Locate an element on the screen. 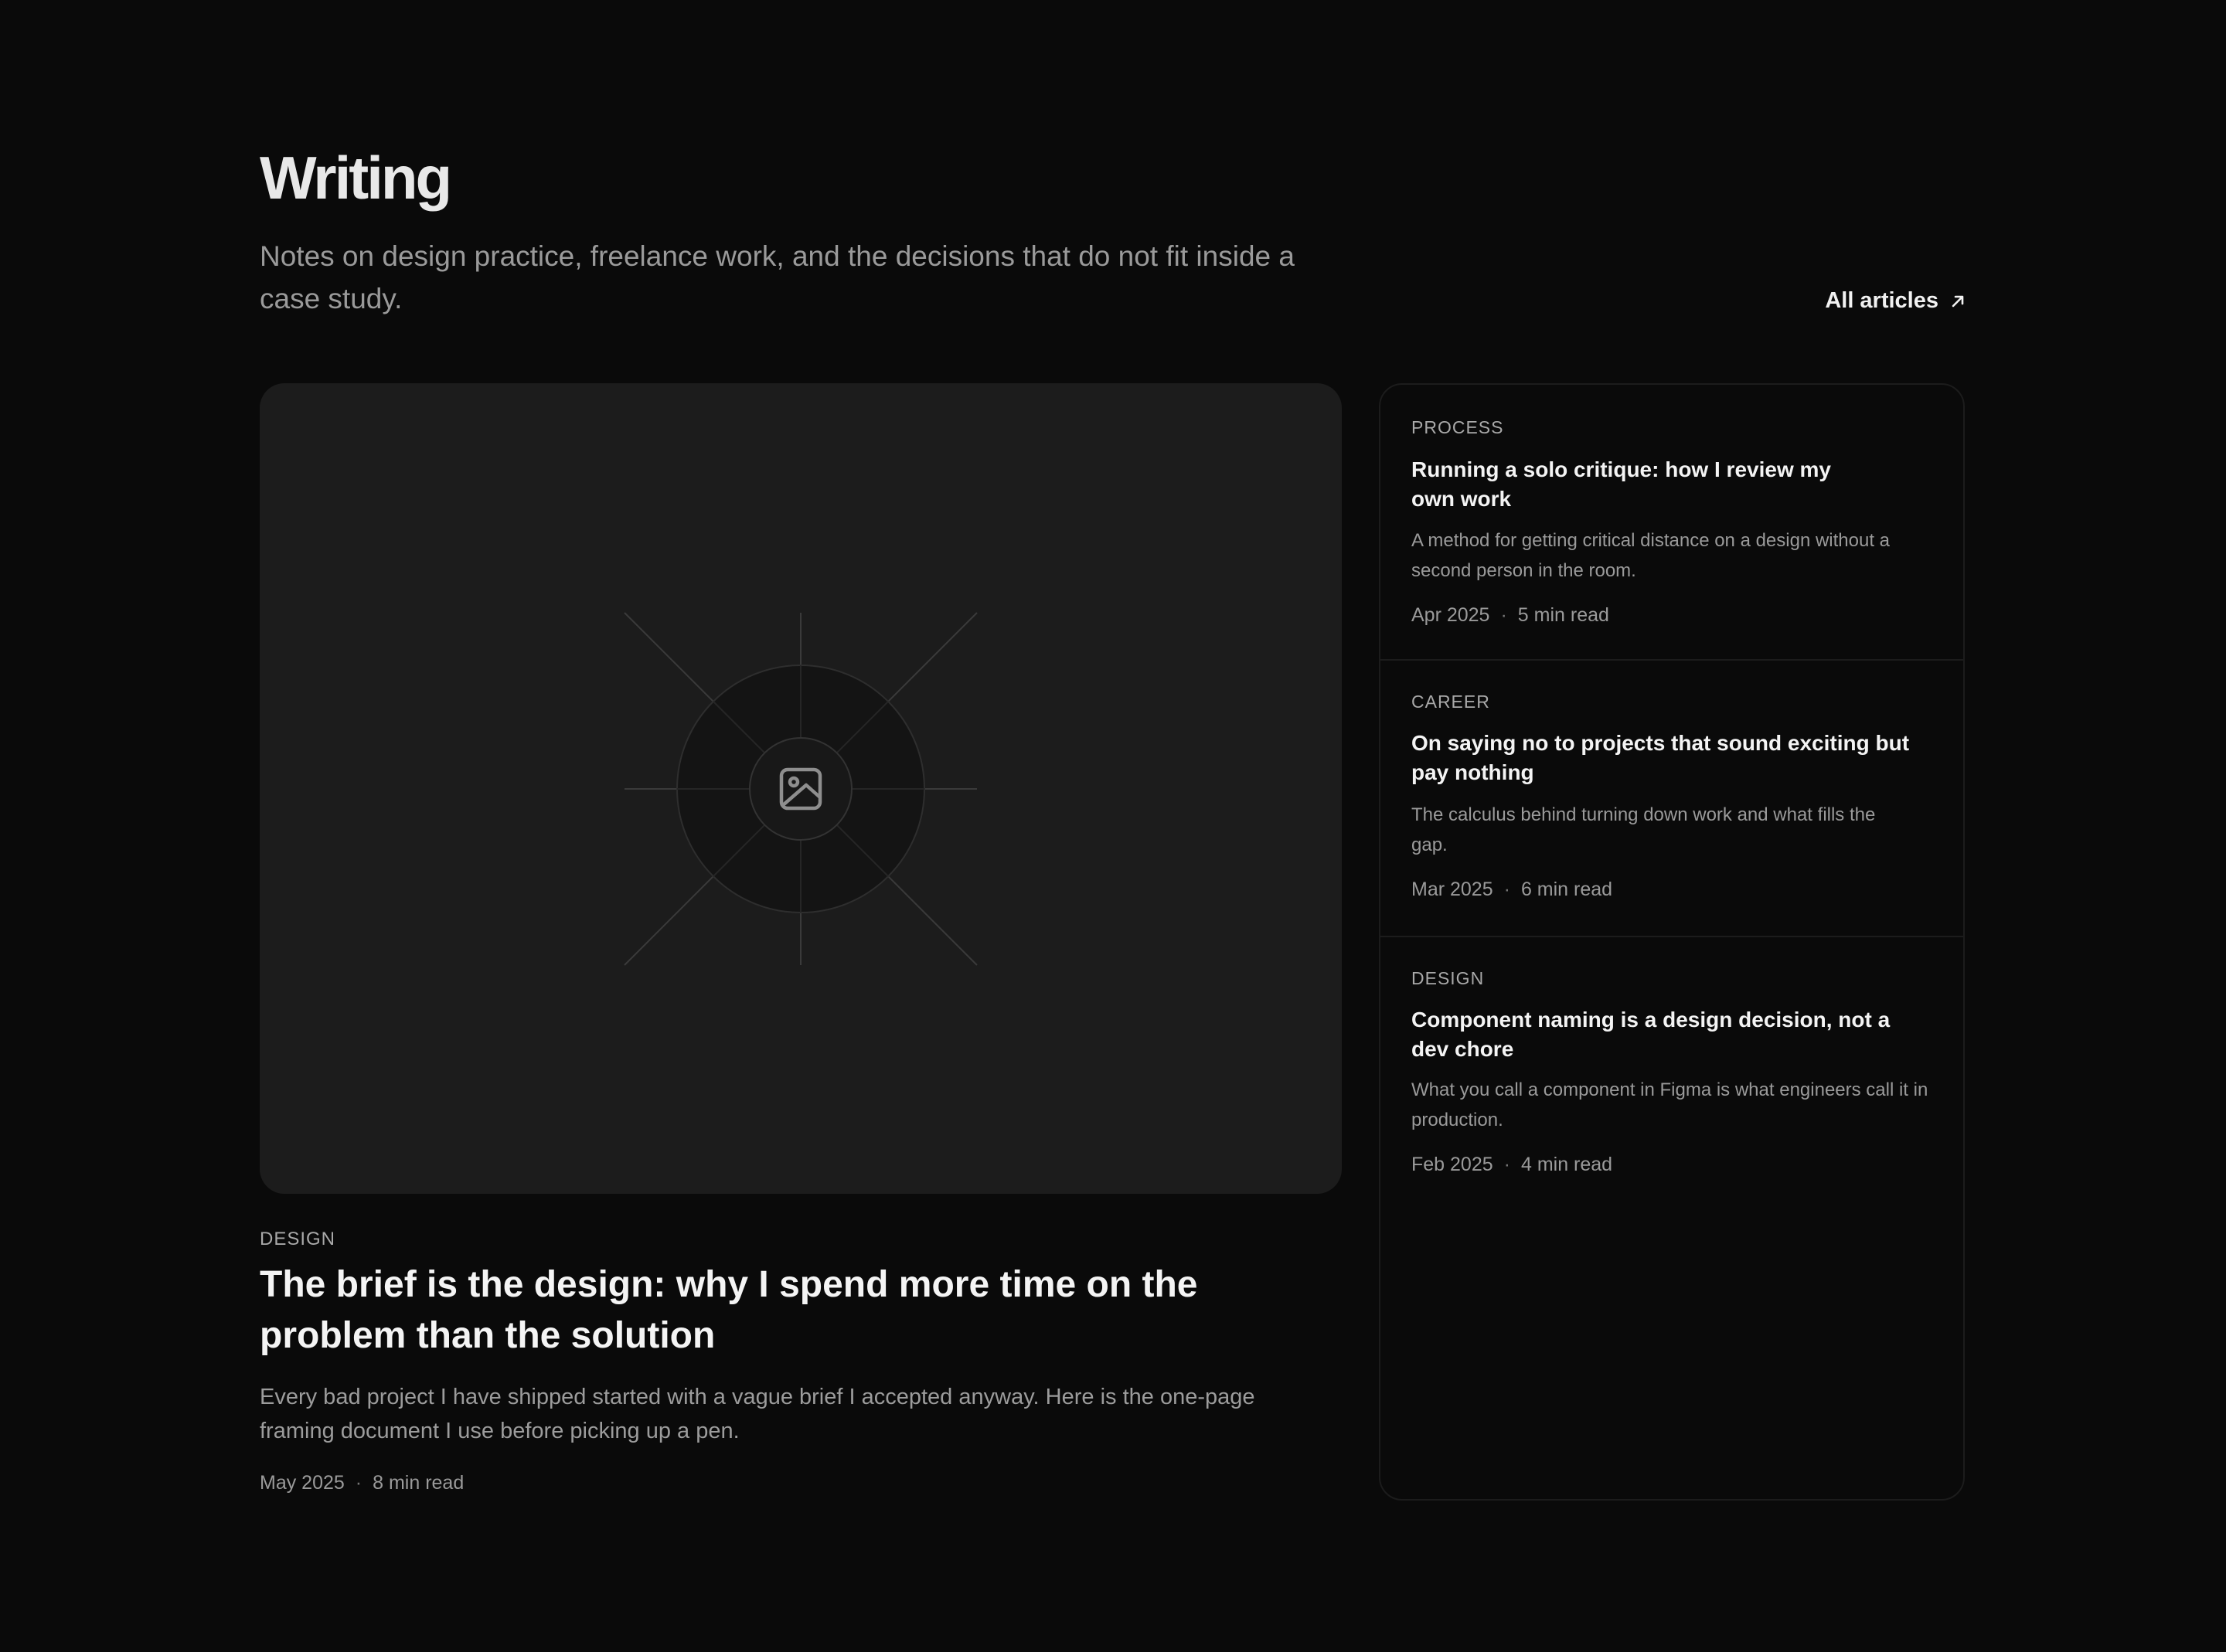  article-read-time: 5 min read is located at coordinates (1563, 615).